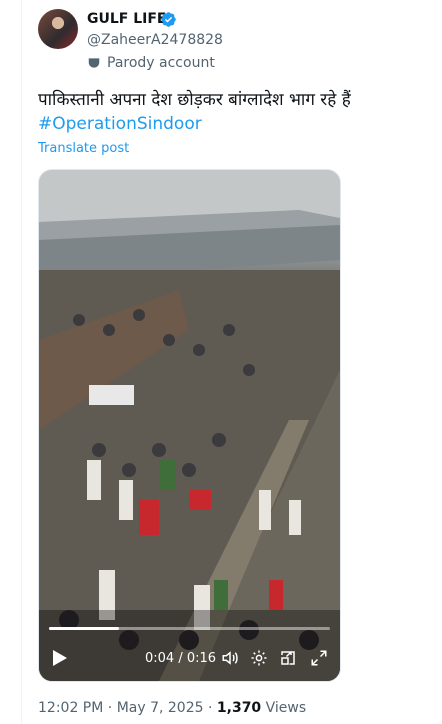 This screenshot has height=724, width=442. Describe the element at coordinates (259, 658) in the screenshot. I see `settings-icon` at that location.